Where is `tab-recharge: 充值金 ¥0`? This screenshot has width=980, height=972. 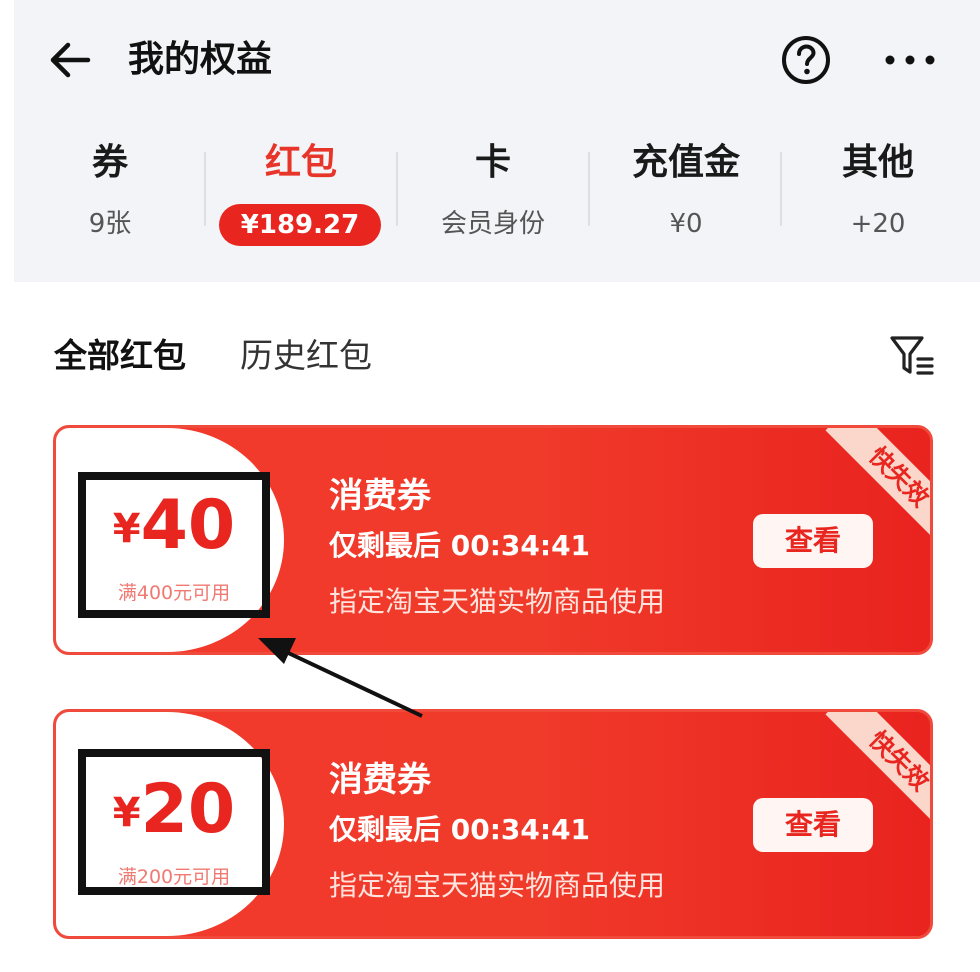 tab-recharge: 充值金 ¥0 is located at coordinates (686, 195).